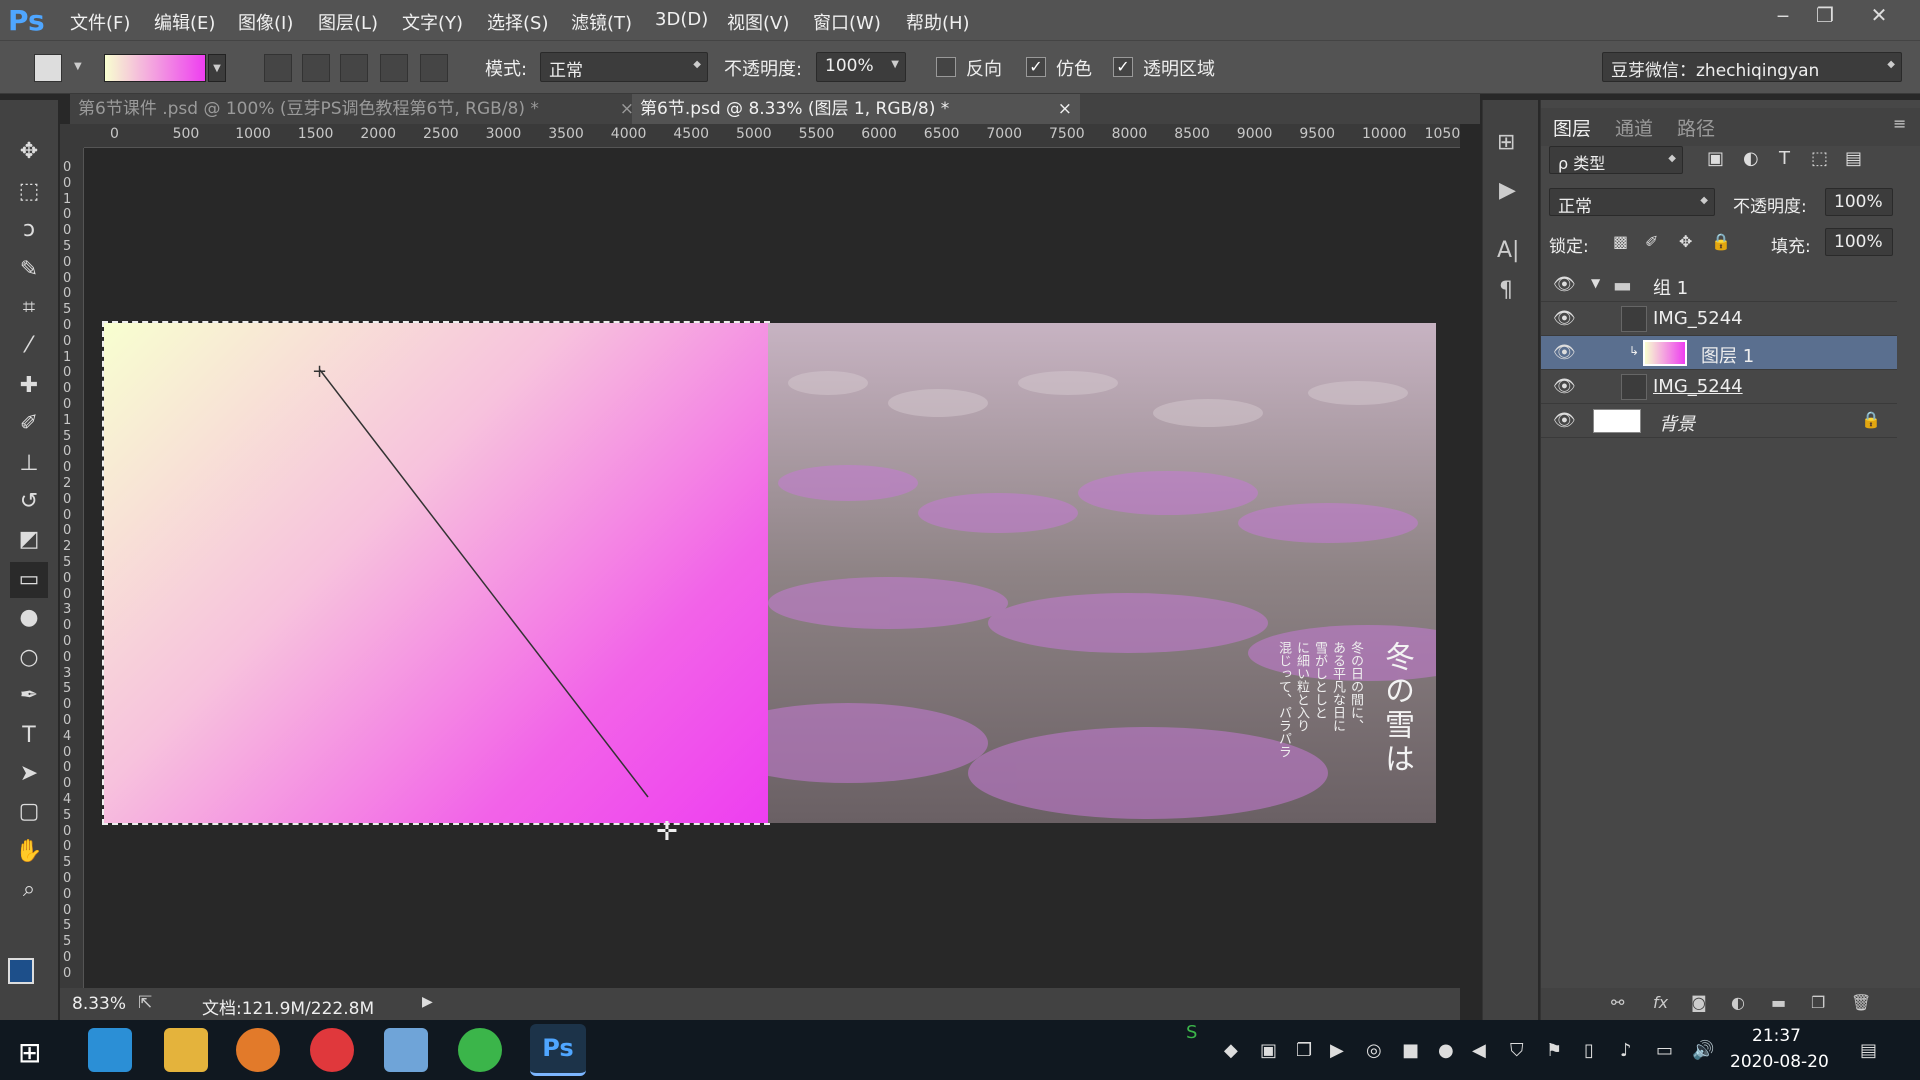 The height and width of the screenshot is (1080, 1920). I want to click on new-layer-icon: ❐, so click(1818, 1002).